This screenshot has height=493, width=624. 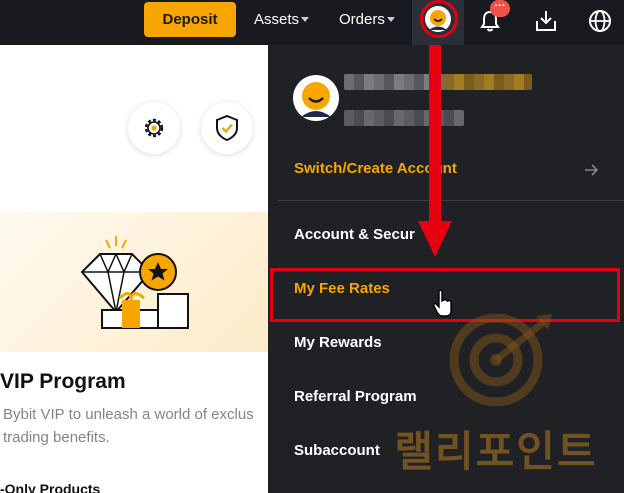 I want to click on vip-description-line2: trading benefits., so click(x=56, y=437).